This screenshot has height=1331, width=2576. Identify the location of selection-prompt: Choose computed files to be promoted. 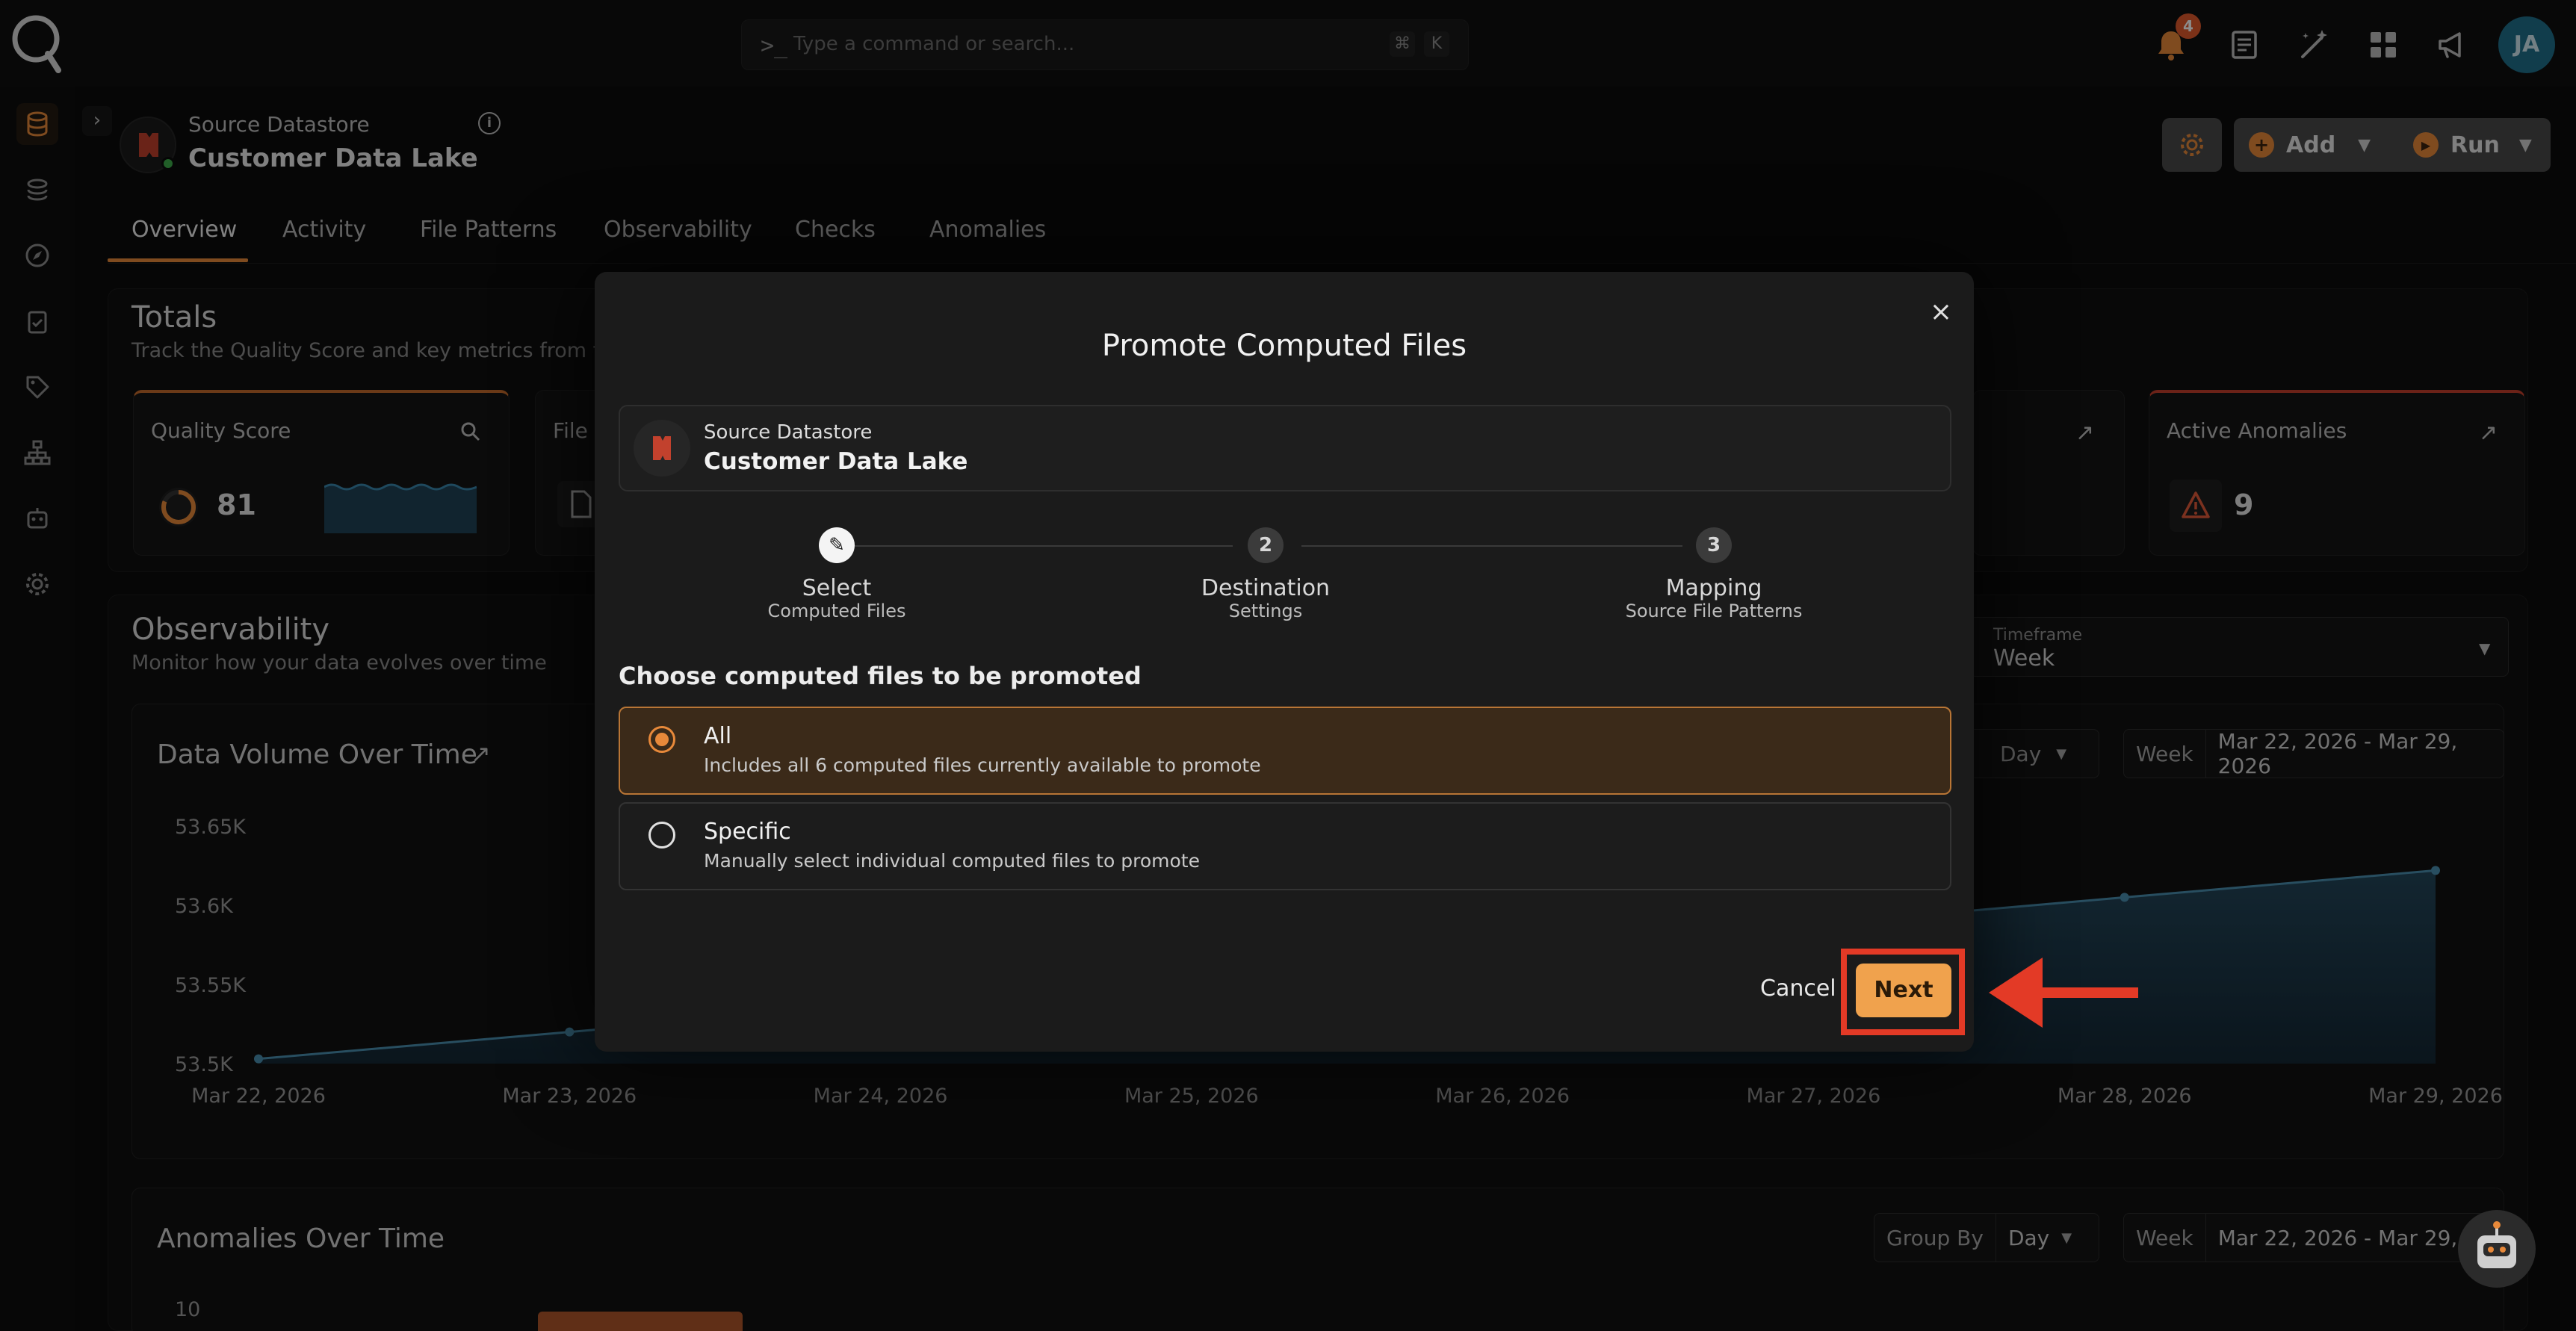
(880, 676).